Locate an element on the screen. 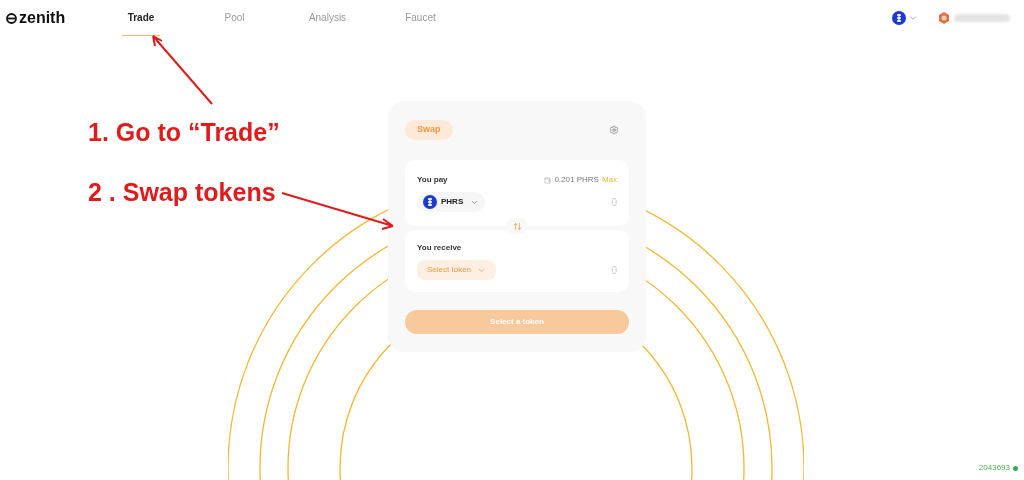  logo-icon is located at coordinates (11, 18).